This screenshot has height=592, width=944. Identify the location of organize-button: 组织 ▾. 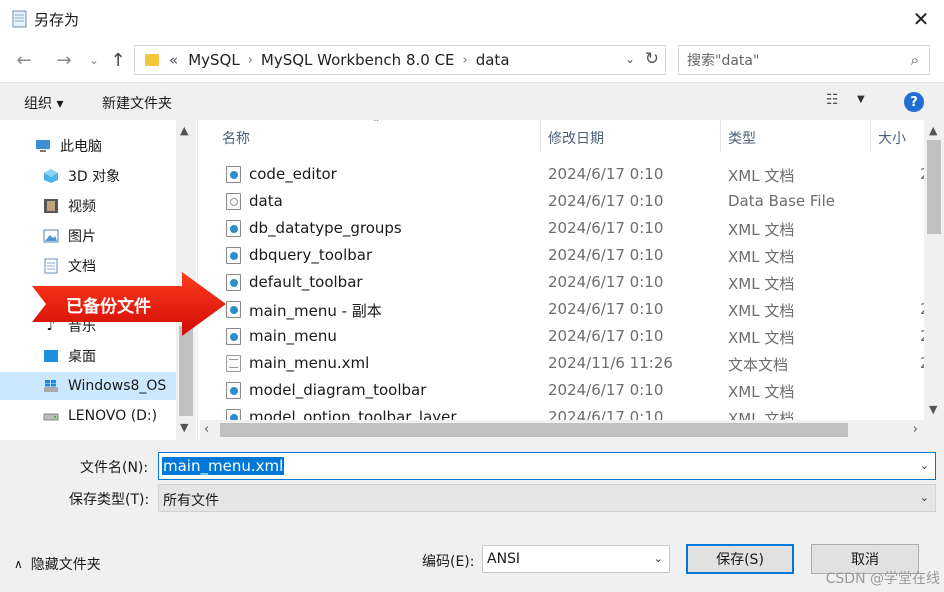
(43, 103).